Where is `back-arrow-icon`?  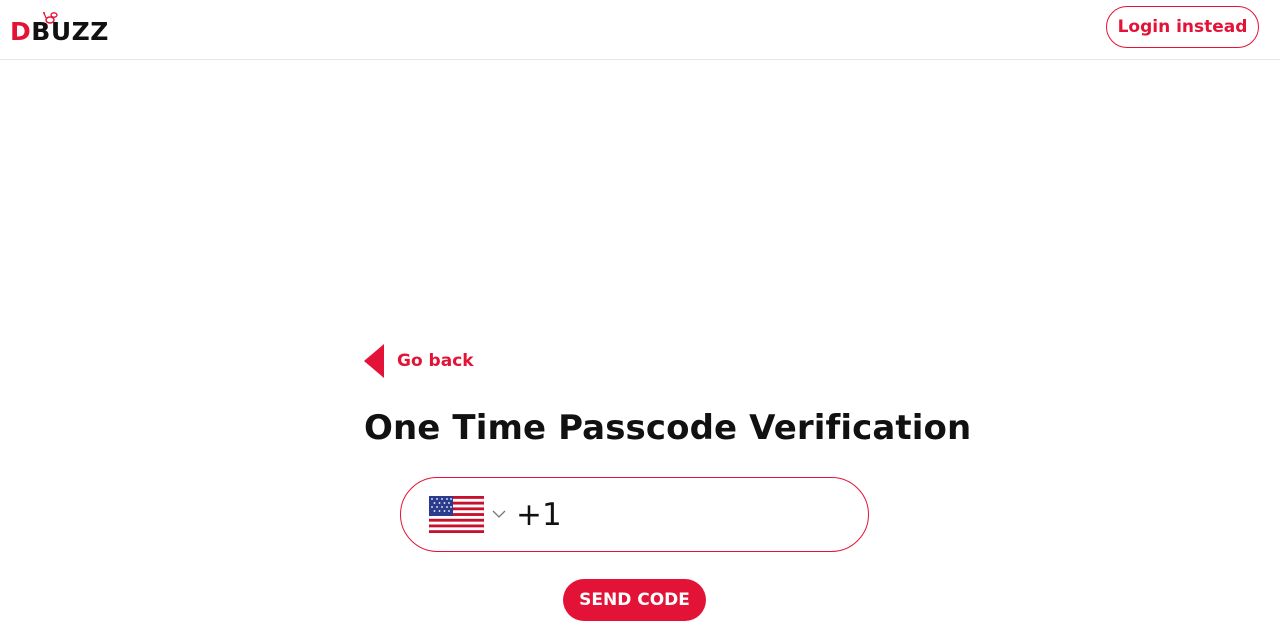 back-arrow-icon is located at coordinates (374, 361).